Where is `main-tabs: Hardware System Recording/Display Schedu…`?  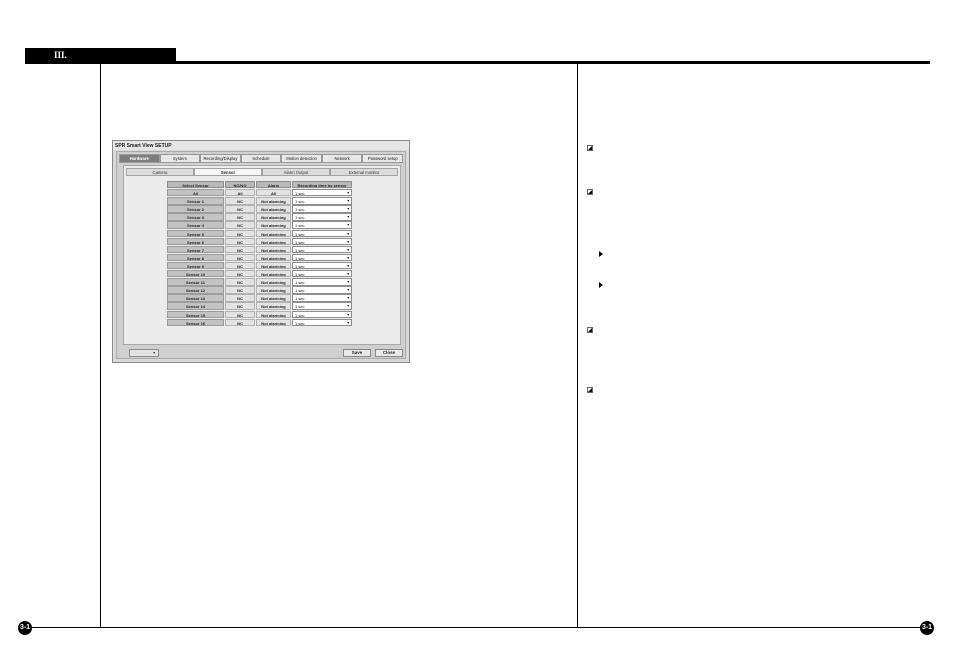 main-tabs: Hardware System Recording/Display Schedu… is located at coordinates (261, 158).